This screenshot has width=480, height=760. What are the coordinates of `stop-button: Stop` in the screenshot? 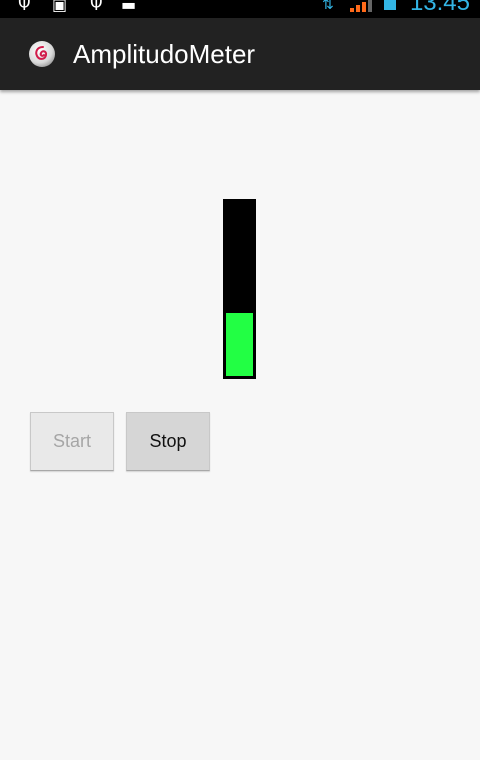 It's located at (168, 441).